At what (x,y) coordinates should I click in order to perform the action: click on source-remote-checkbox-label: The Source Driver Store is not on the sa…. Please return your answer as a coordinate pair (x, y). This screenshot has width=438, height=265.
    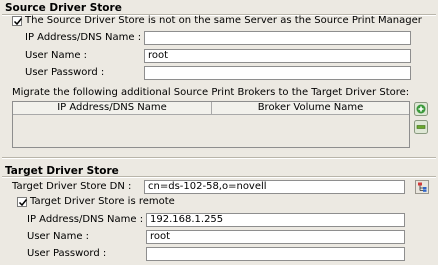
    Looking at the image, I should click on (223, 20).